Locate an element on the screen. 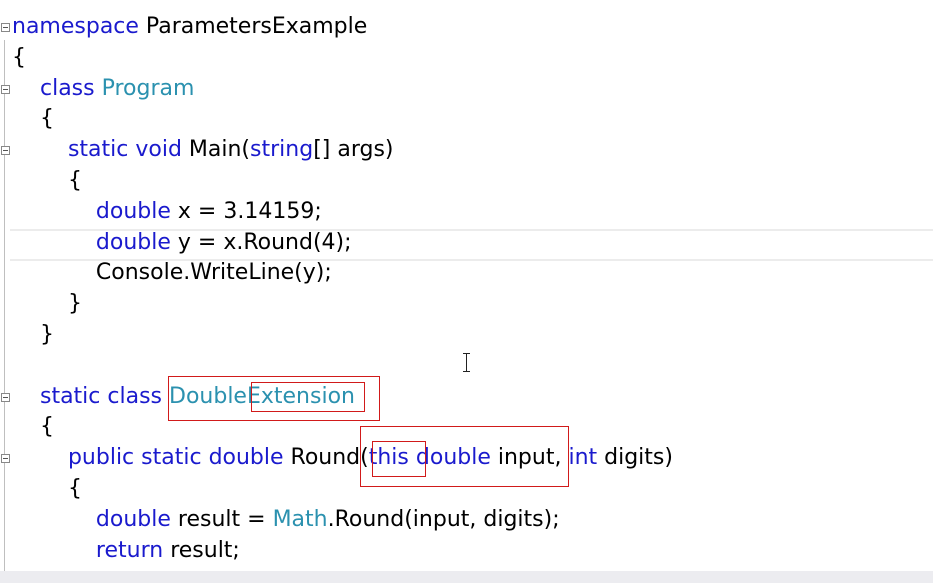 The width and height of the screenshot is (933, 583). code-line: return result; is located at coordinates (126, 551).